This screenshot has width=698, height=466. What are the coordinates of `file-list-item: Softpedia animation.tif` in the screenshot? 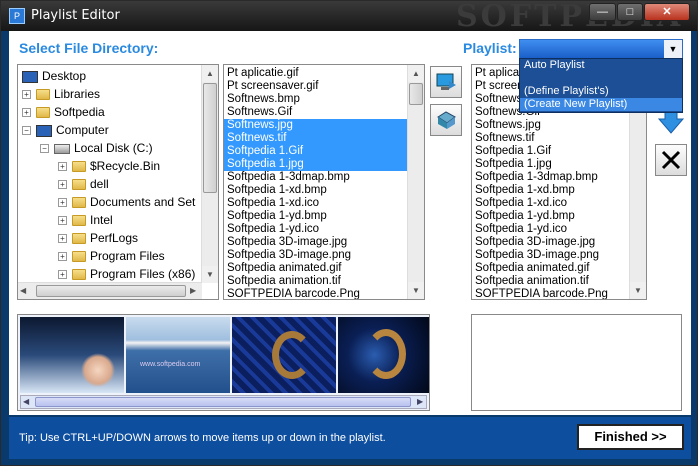 It's located at (315, 281).